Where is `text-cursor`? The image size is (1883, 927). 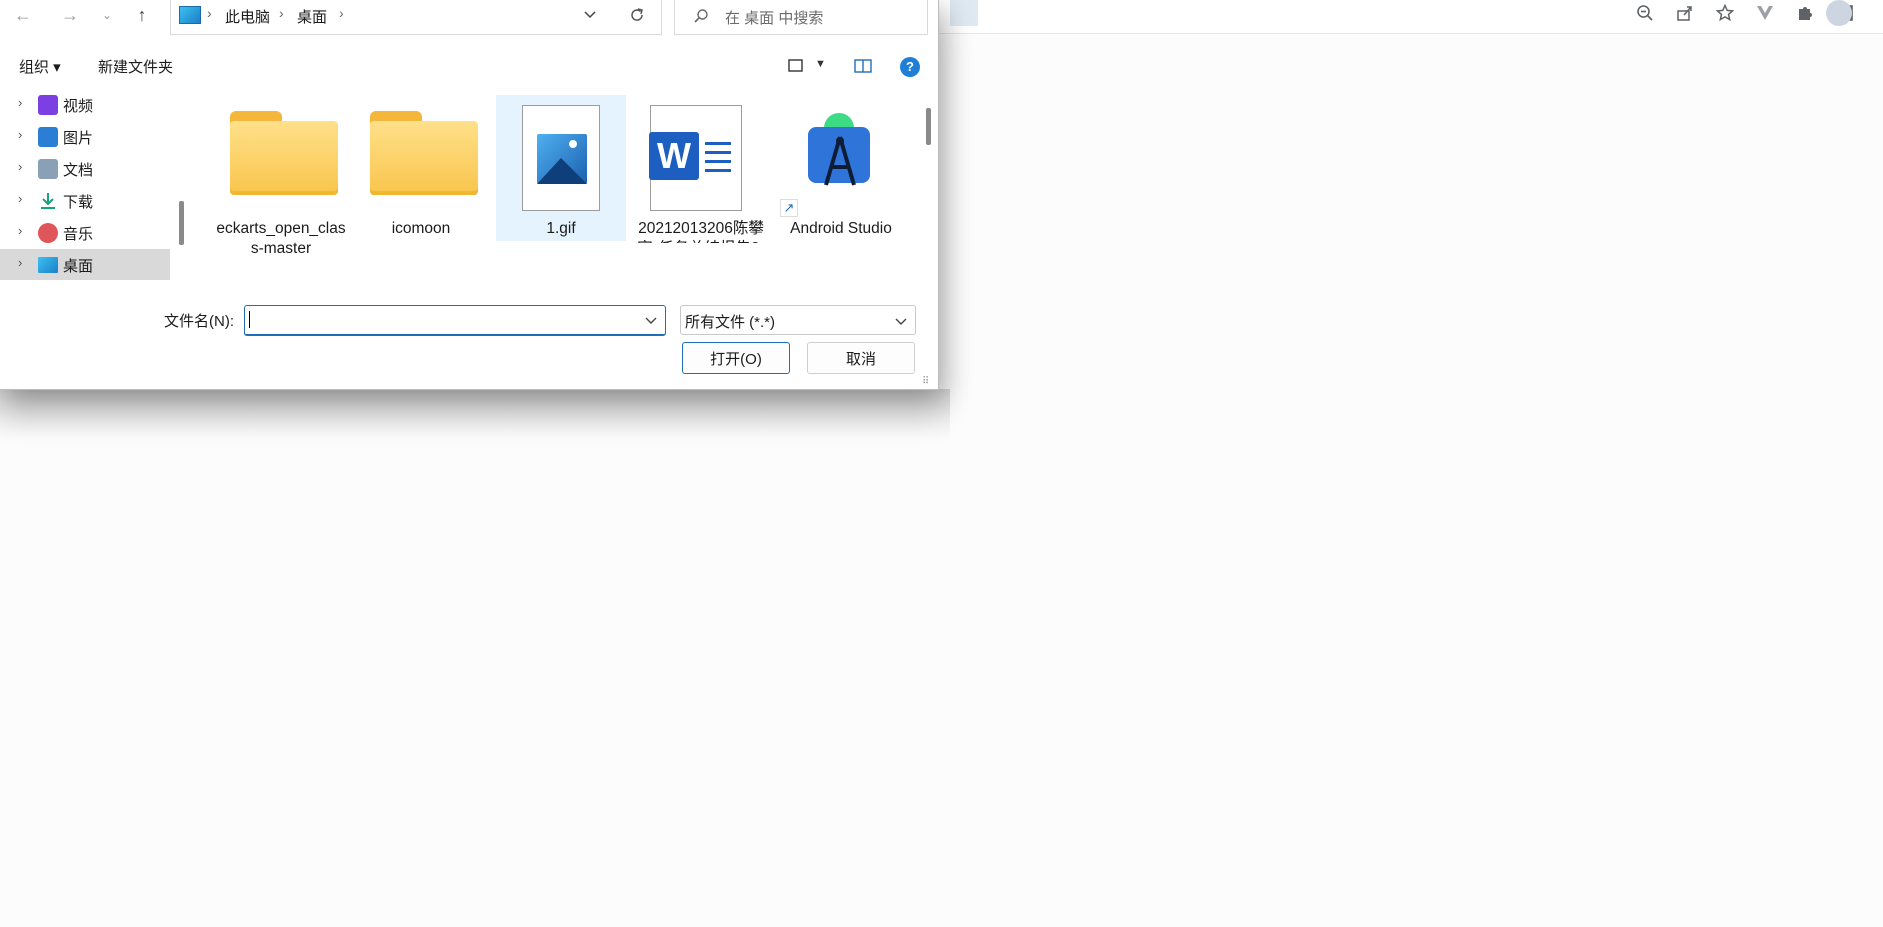
text-cursor is located at coordinates (249, 319).